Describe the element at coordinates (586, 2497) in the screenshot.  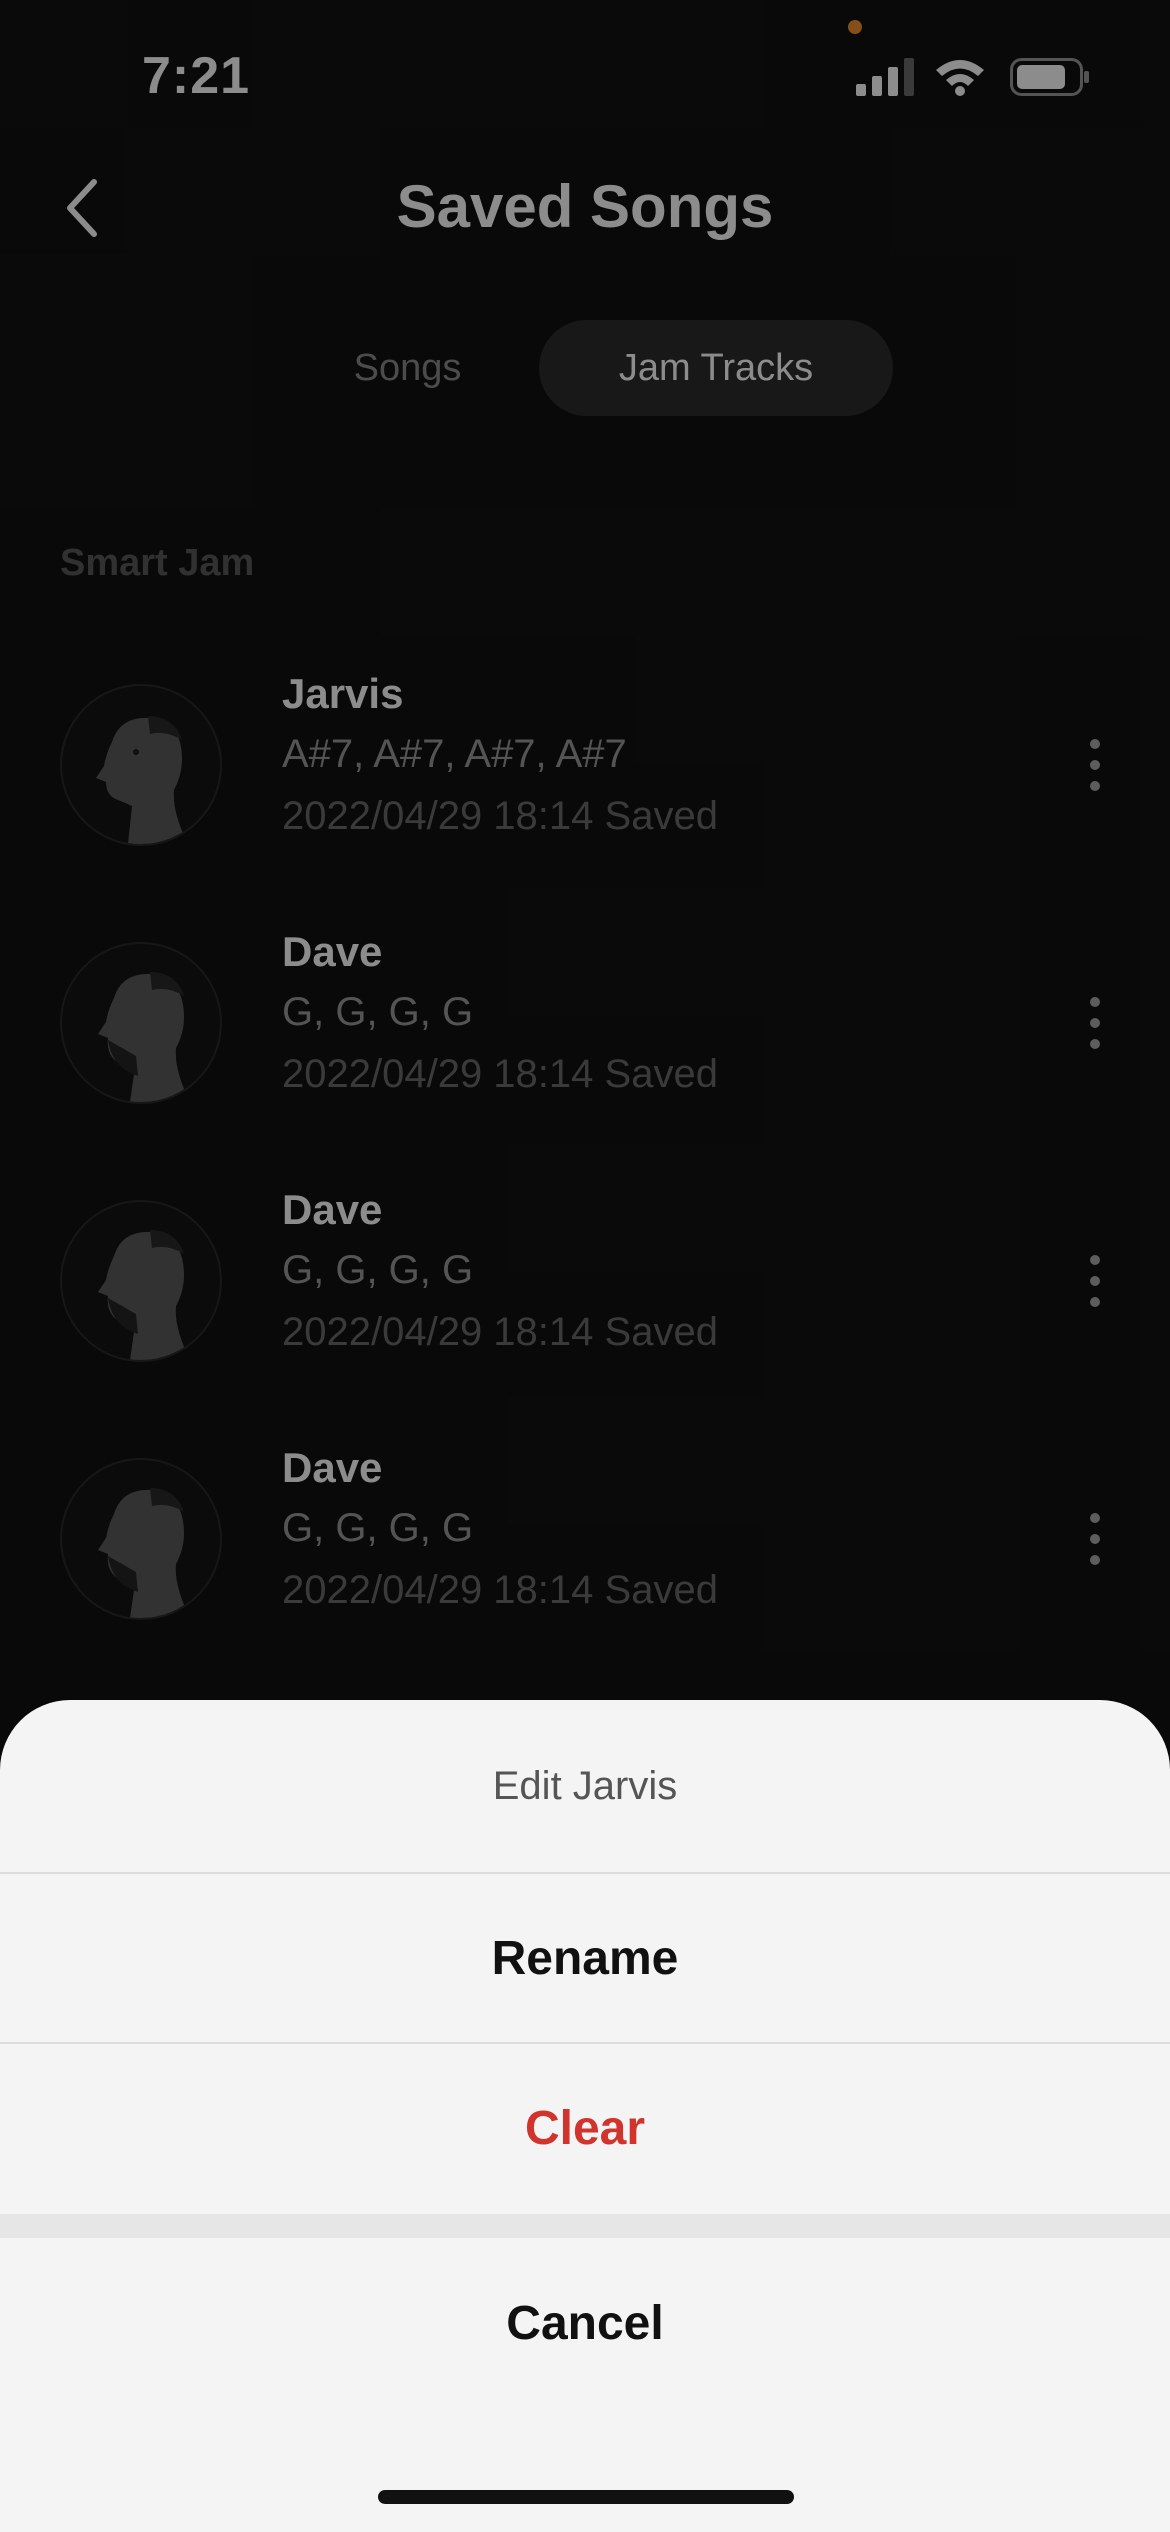
I see `home-indicator` at that location.